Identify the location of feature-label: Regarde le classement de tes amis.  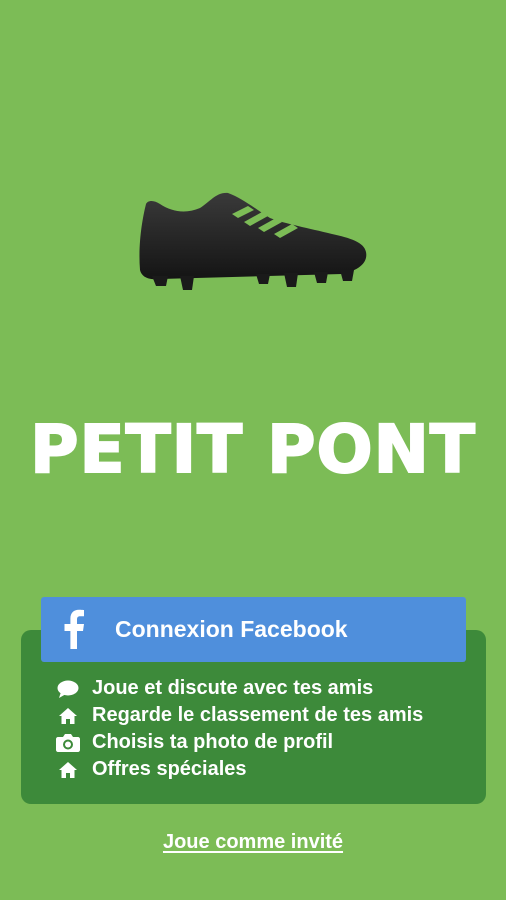
(258, 715).